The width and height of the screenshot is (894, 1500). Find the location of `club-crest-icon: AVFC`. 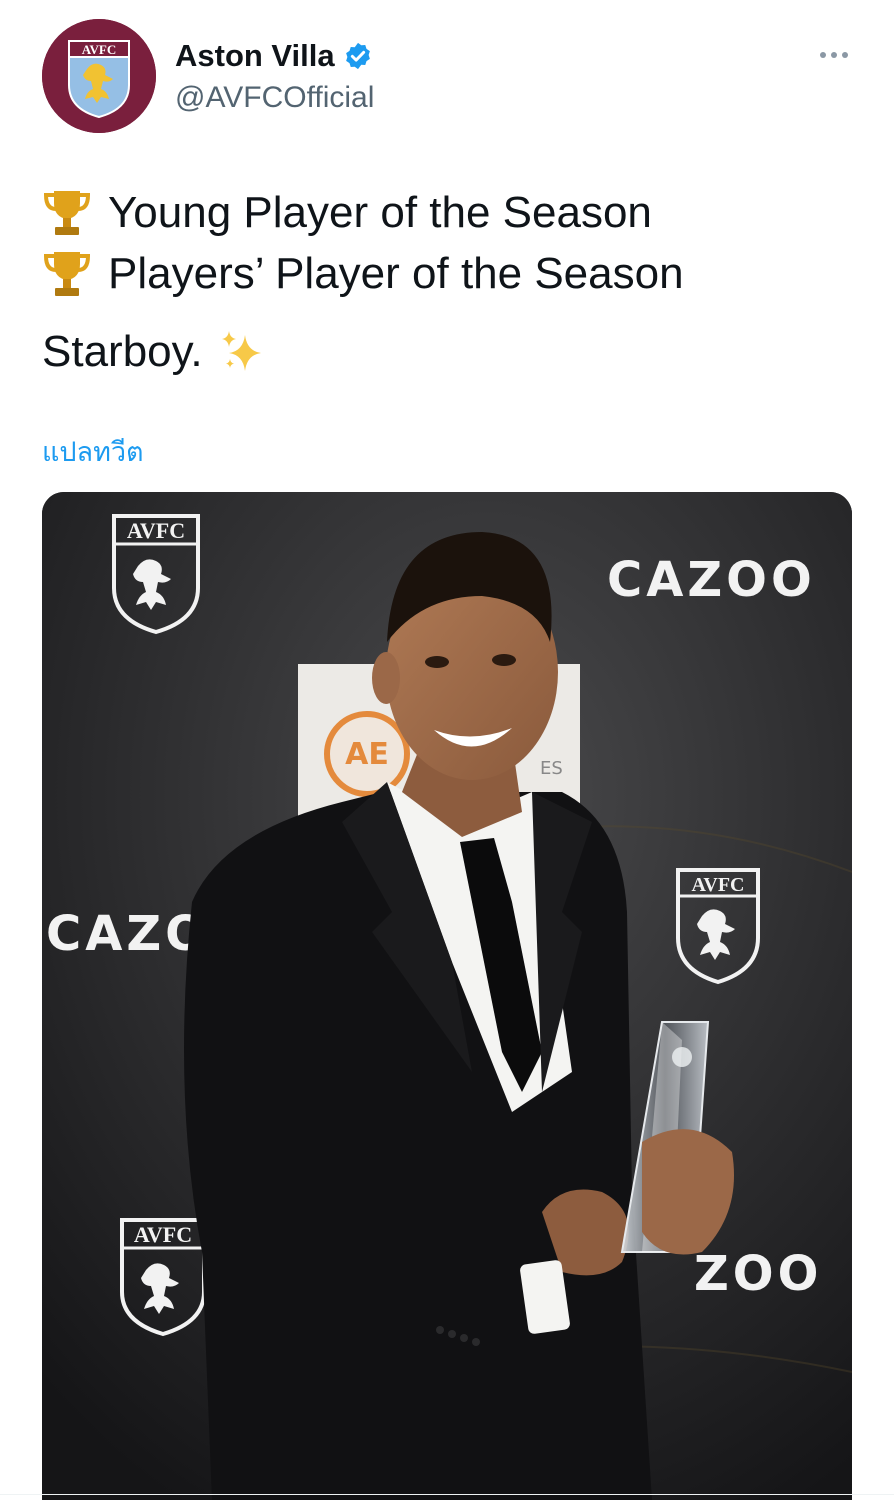

club-crest-icon: AVFC is located at coordinates (99, 76).